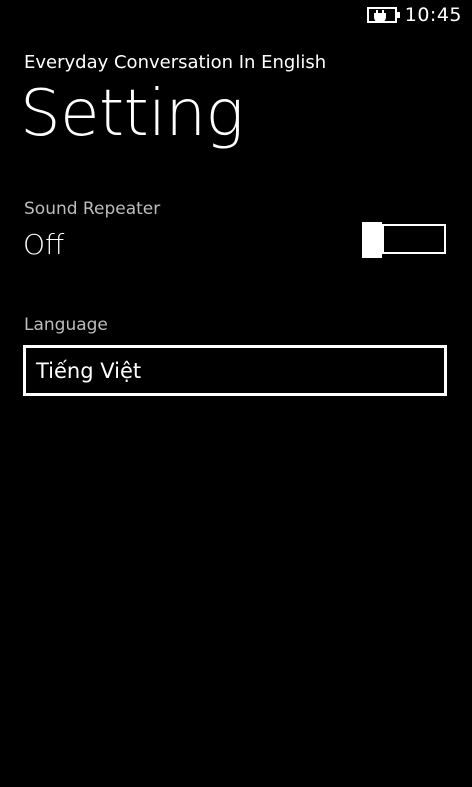 The width and height of the screenshot is (472, 787). Describe the element at coordinates (433, 15) in the screenshot. I see `clock: 10:45` at that location.